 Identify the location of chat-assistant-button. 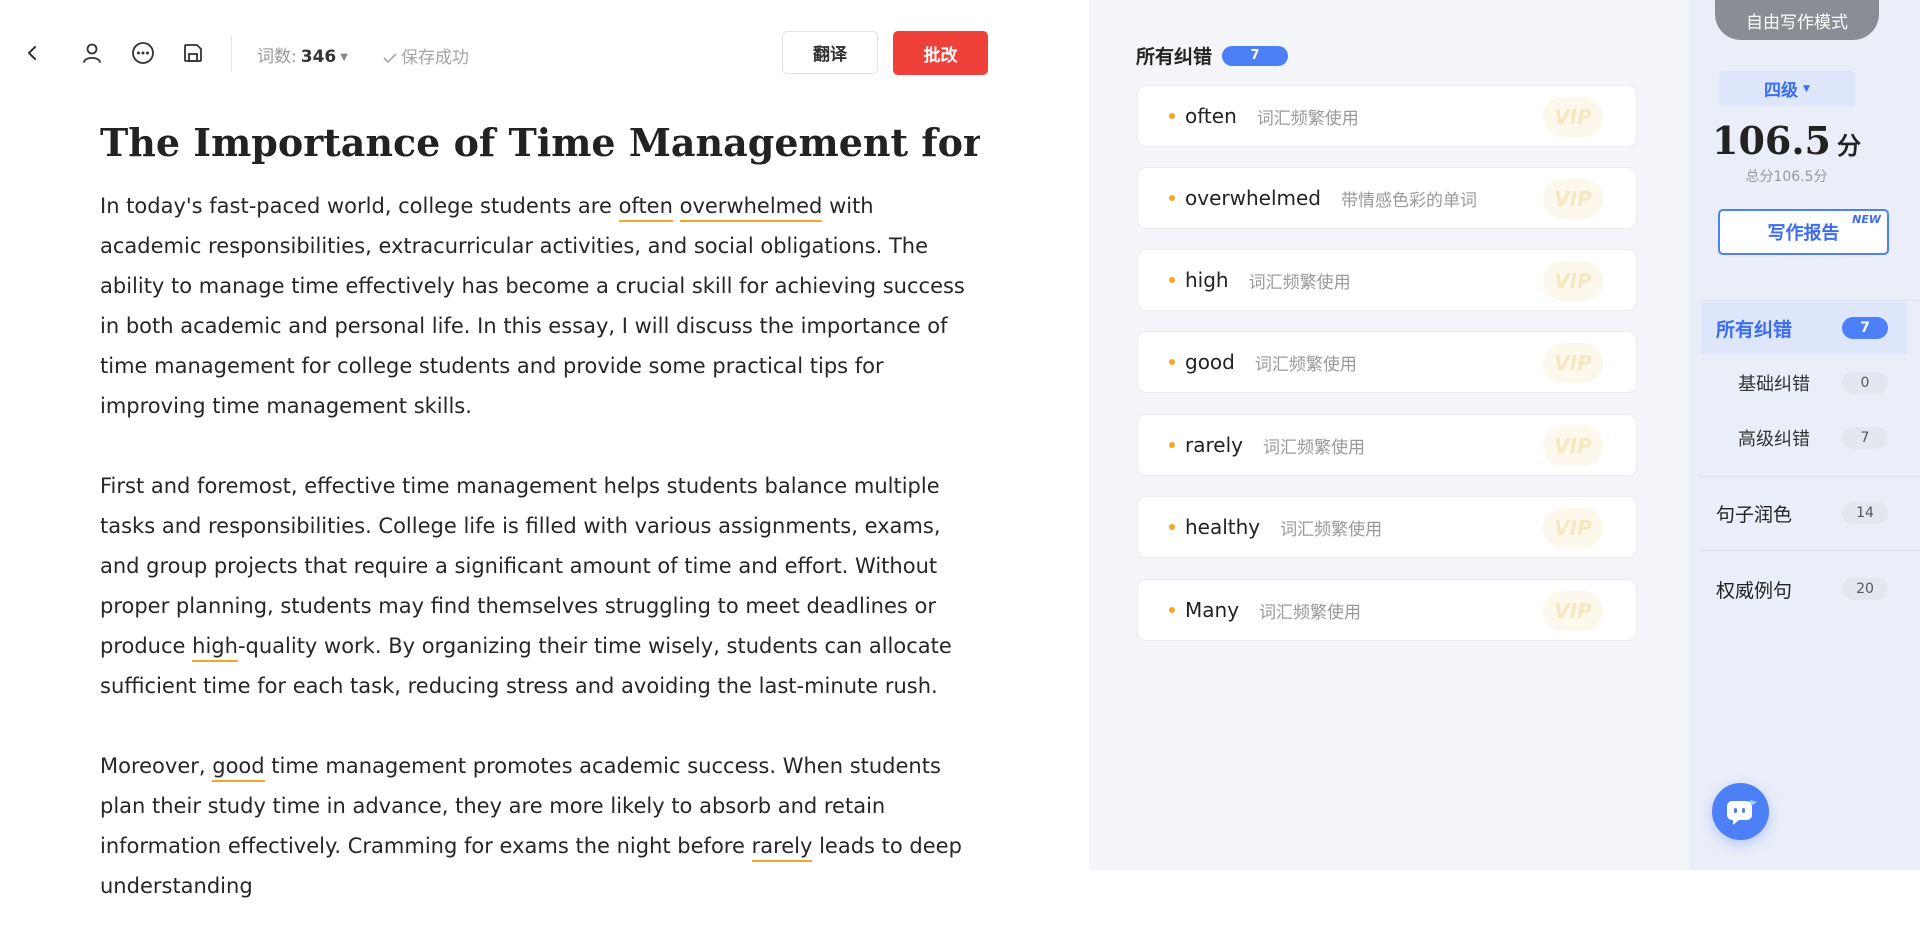
(1740, 811).